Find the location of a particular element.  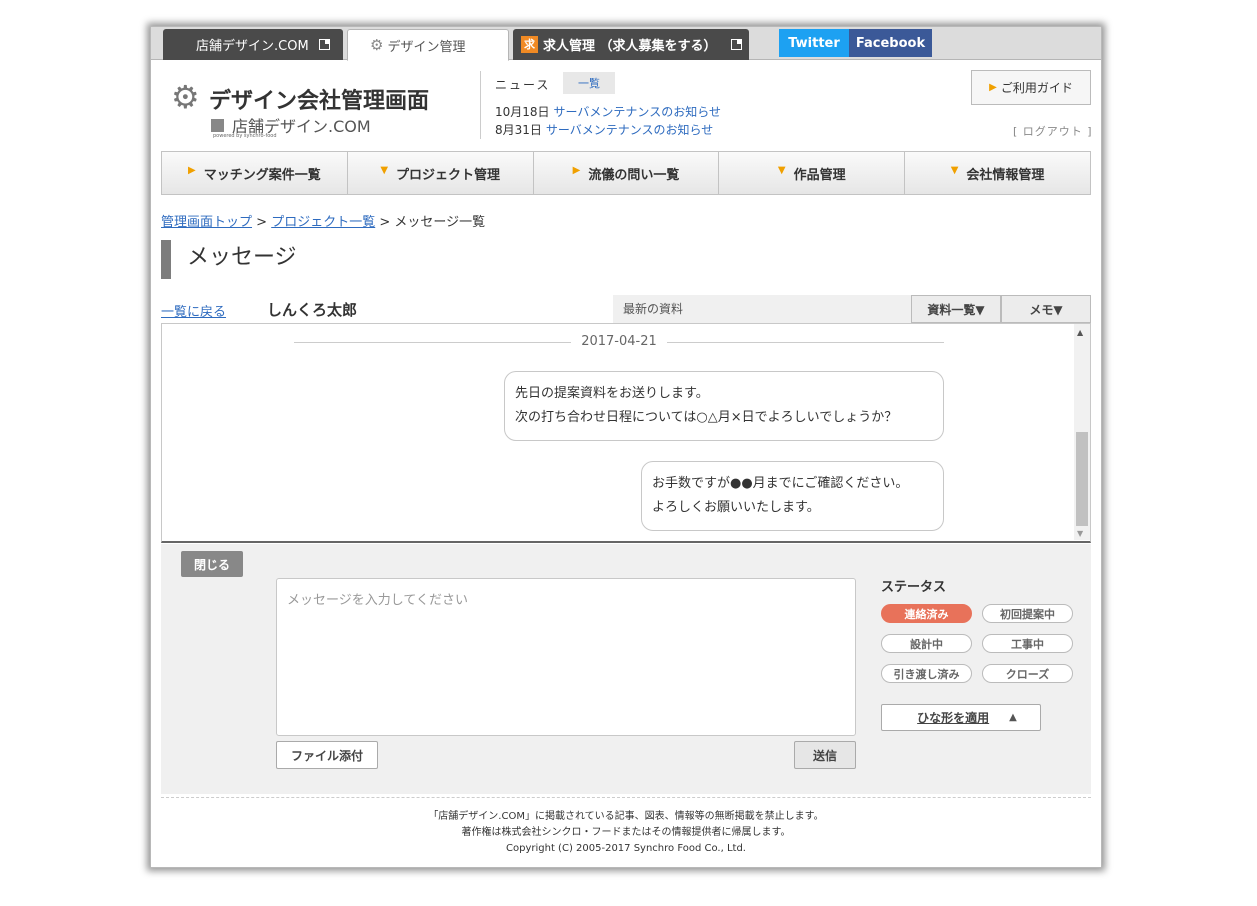

apply-template-button: ひな形を適用 ▲ is located at coordinates (961, 717).